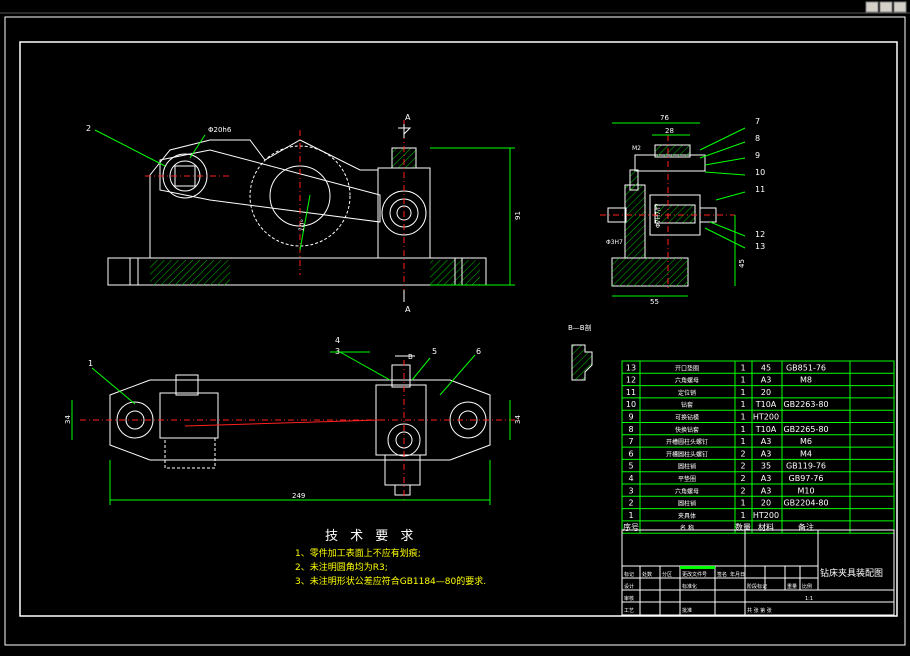 Image resolution: width=910 pixels, height=656 pixels. I want to click on top-strip, so click(455, 7).